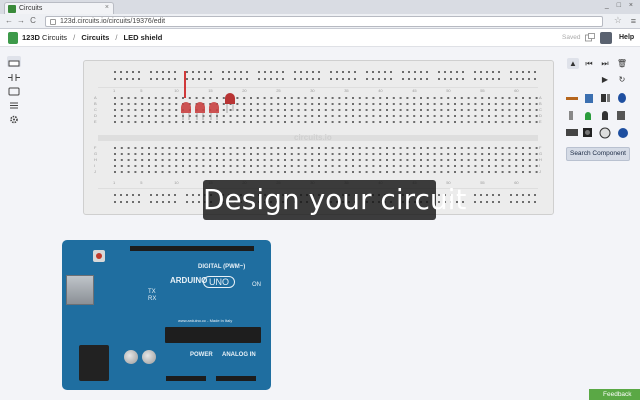 The height and width of the screenshot is (400, 640). What do you see at coordinates (176, 182) in the screenshot?
I see `column-number: 10` at bounding box center [176, 182].